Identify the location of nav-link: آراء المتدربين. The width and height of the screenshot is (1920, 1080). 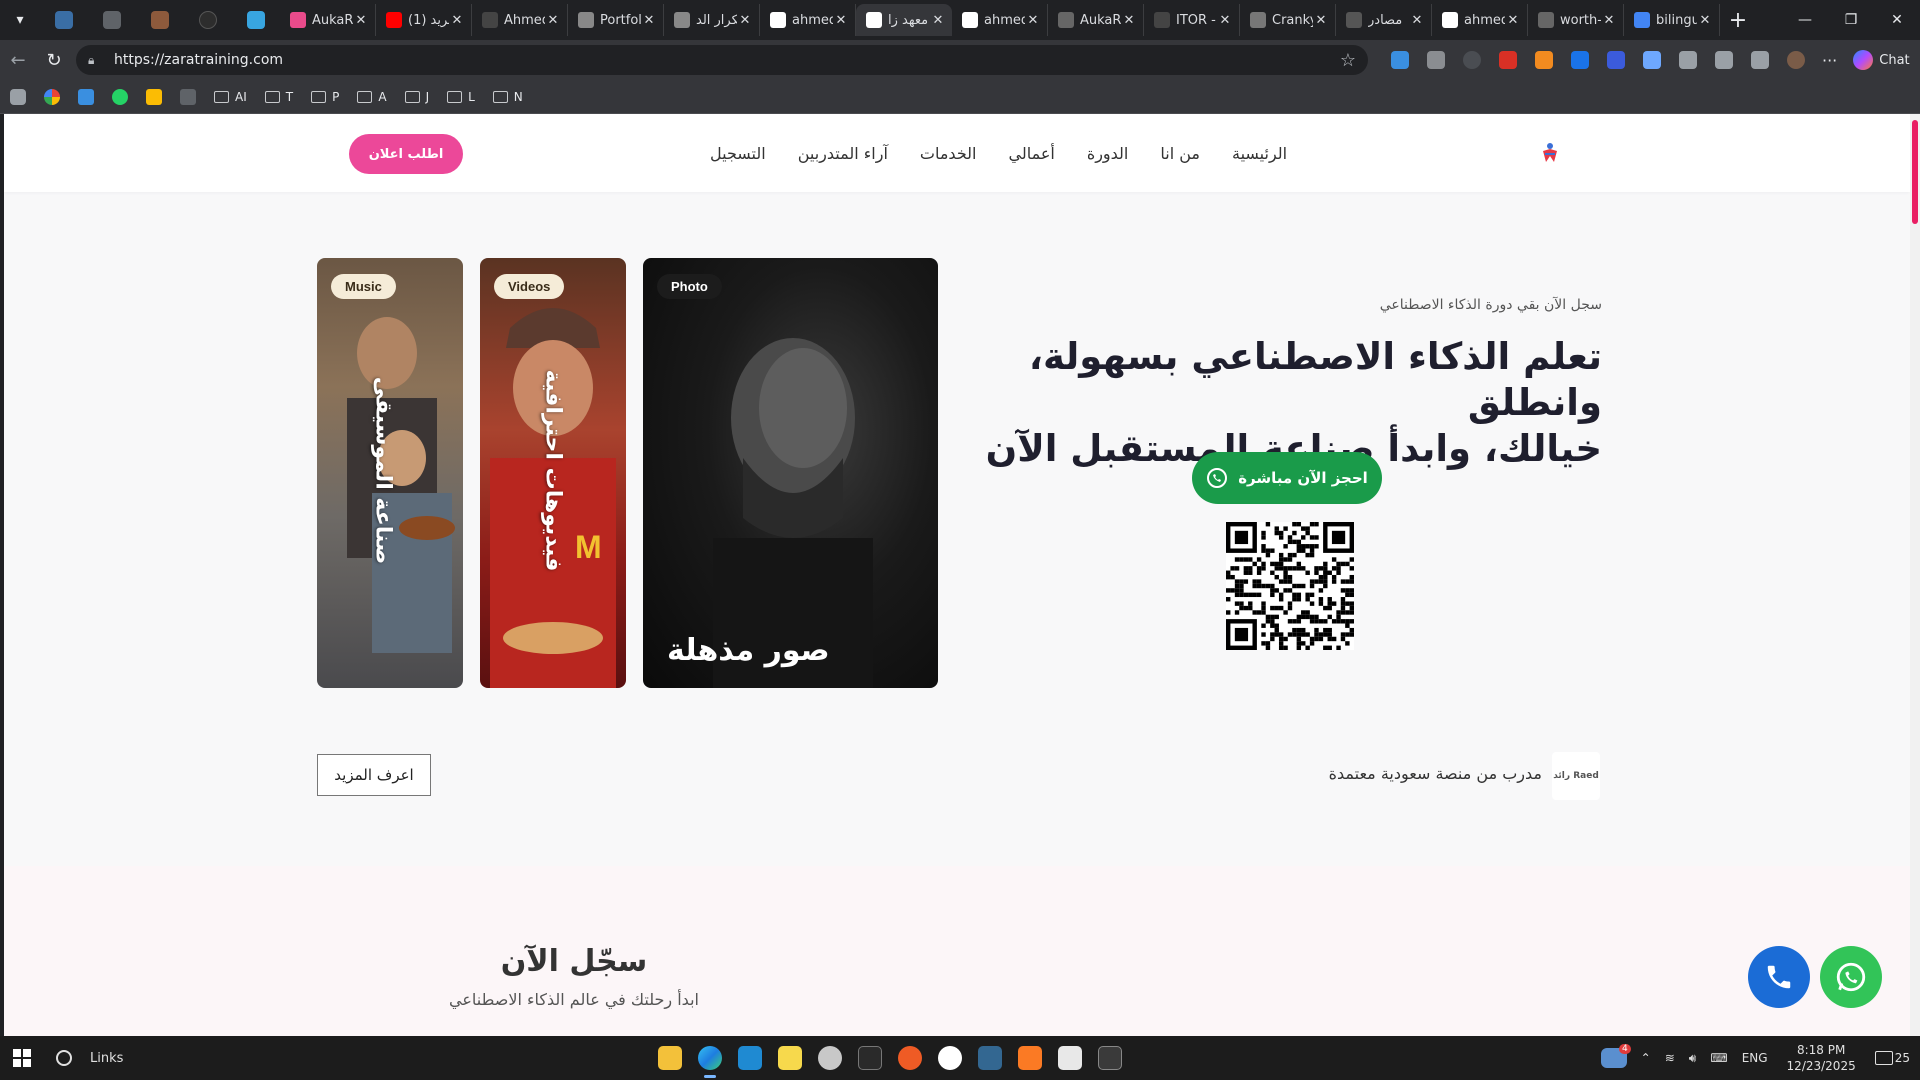
(843, 153).